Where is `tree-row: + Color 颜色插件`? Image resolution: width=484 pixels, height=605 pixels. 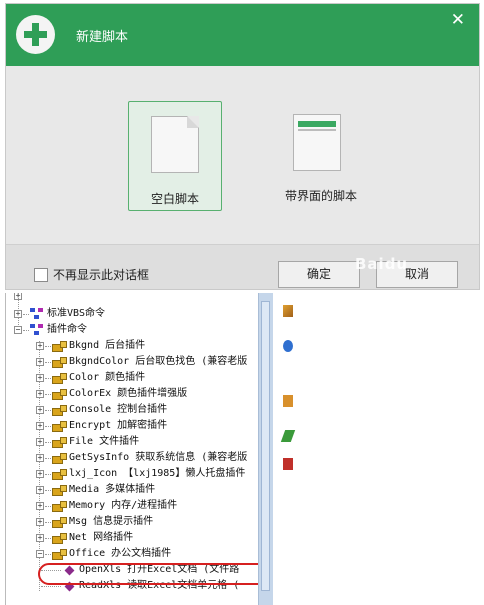 tree-row: + Color 颜色插件 is located at coordinates (132, 378).